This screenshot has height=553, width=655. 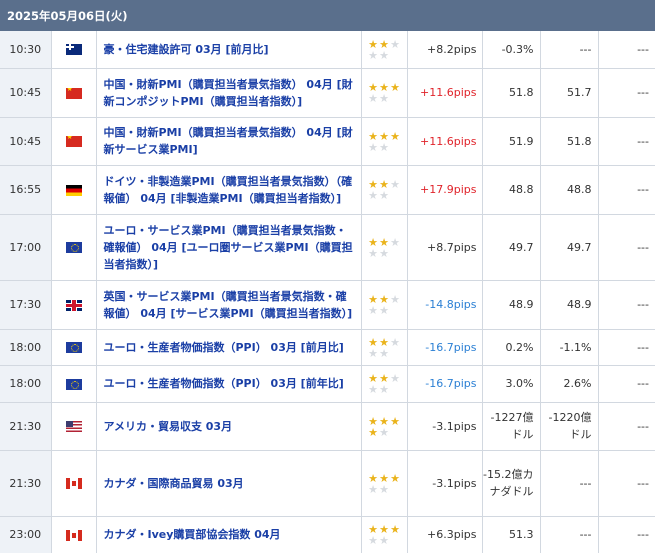 What do you see at coordinates (26, 534) in the screenshot?
I see `event-time: 23:00` at bounding box center [26, 534].